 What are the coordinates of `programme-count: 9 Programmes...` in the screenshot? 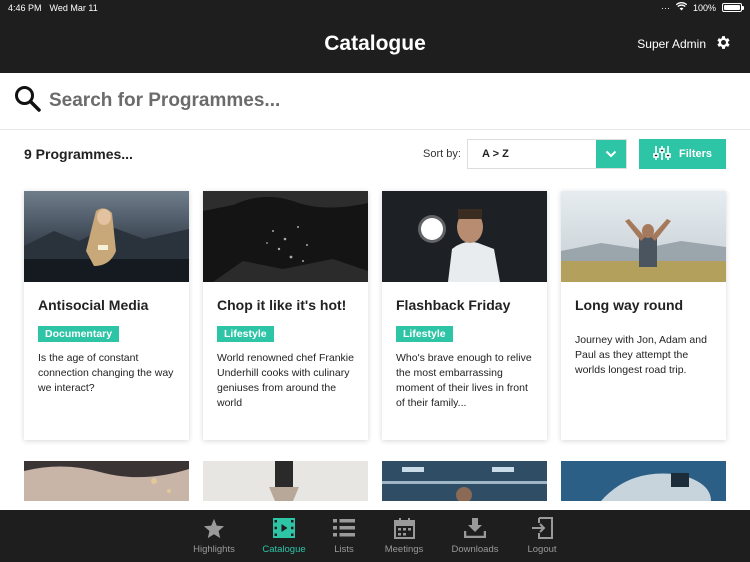 It's located at (78, 154).